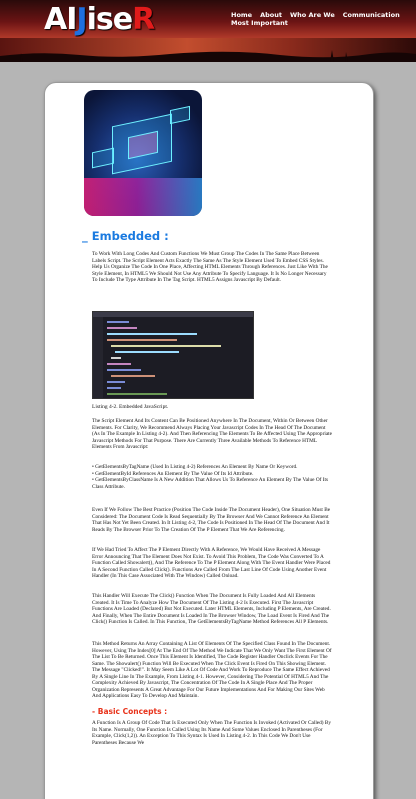 The image size is (416, 799). What do you see at coordinates (208, 56) in the screenshot?
I see `silhouette-hills` at bounding box center [208, 56].